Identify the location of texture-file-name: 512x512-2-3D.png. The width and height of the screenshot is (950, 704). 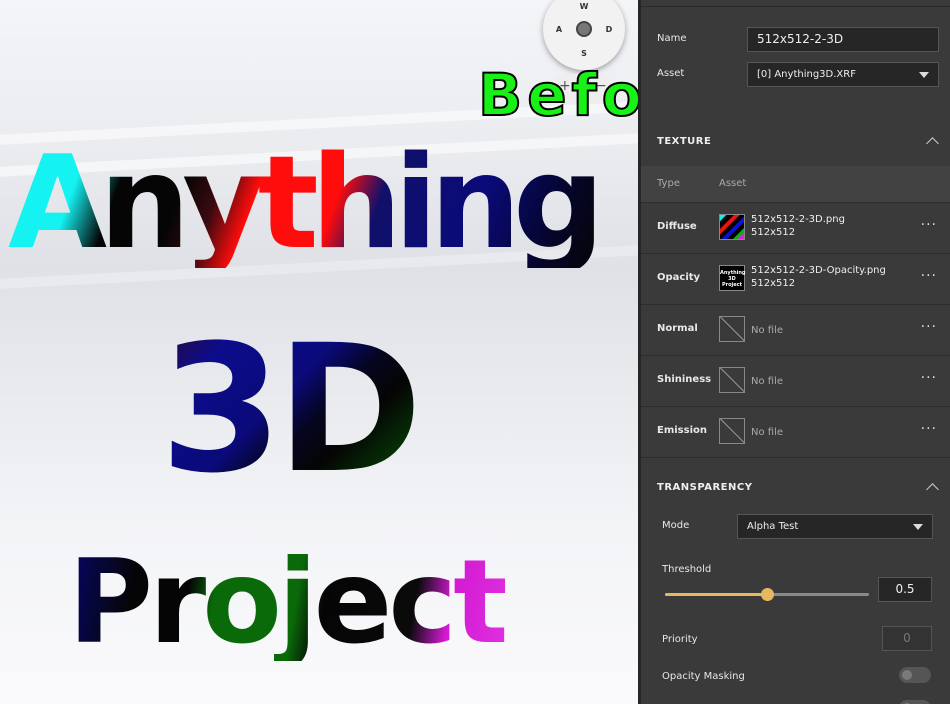
(798, 219).